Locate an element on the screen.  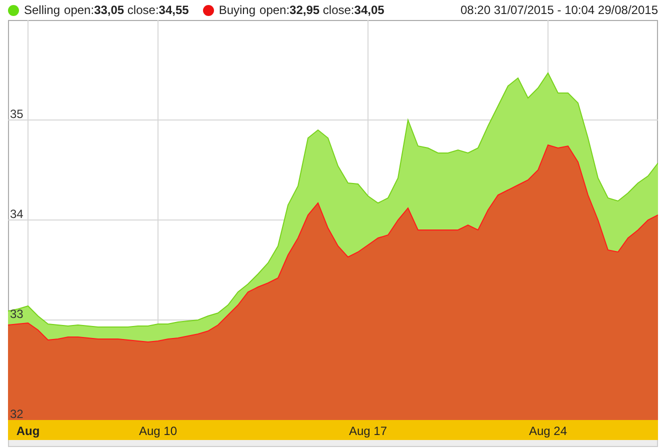
series-name: Buying is located at coordinates (237, 10).